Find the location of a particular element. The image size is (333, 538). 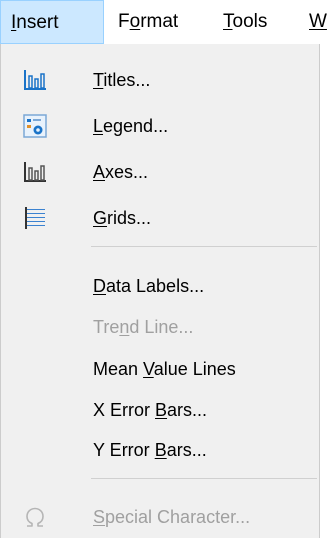

menu-bar: Insert Format Tools W is located at coordinates (166, 22).